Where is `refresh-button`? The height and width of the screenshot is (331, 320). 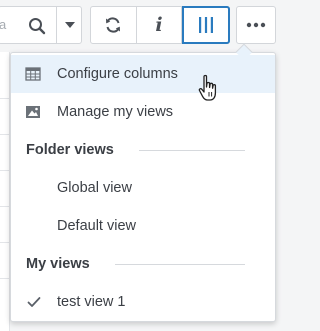
refresh-button is located at coordinates (114, 25).